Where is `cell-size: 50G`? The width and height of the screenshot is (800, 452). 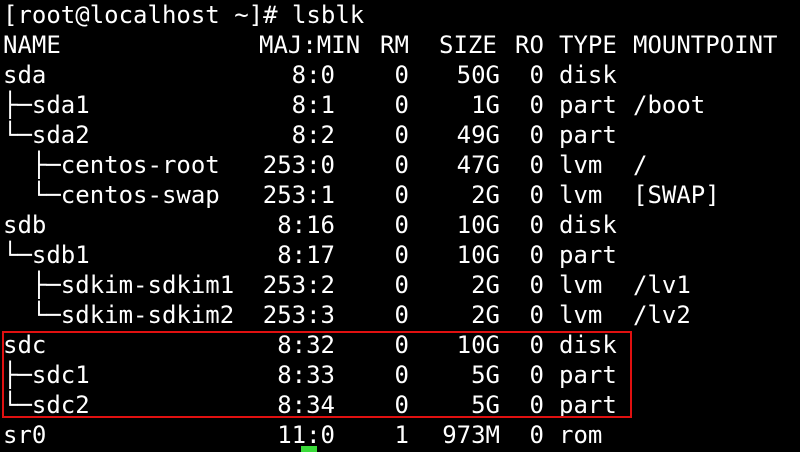 cell-size: 50G is located at coordinates (478, 75).